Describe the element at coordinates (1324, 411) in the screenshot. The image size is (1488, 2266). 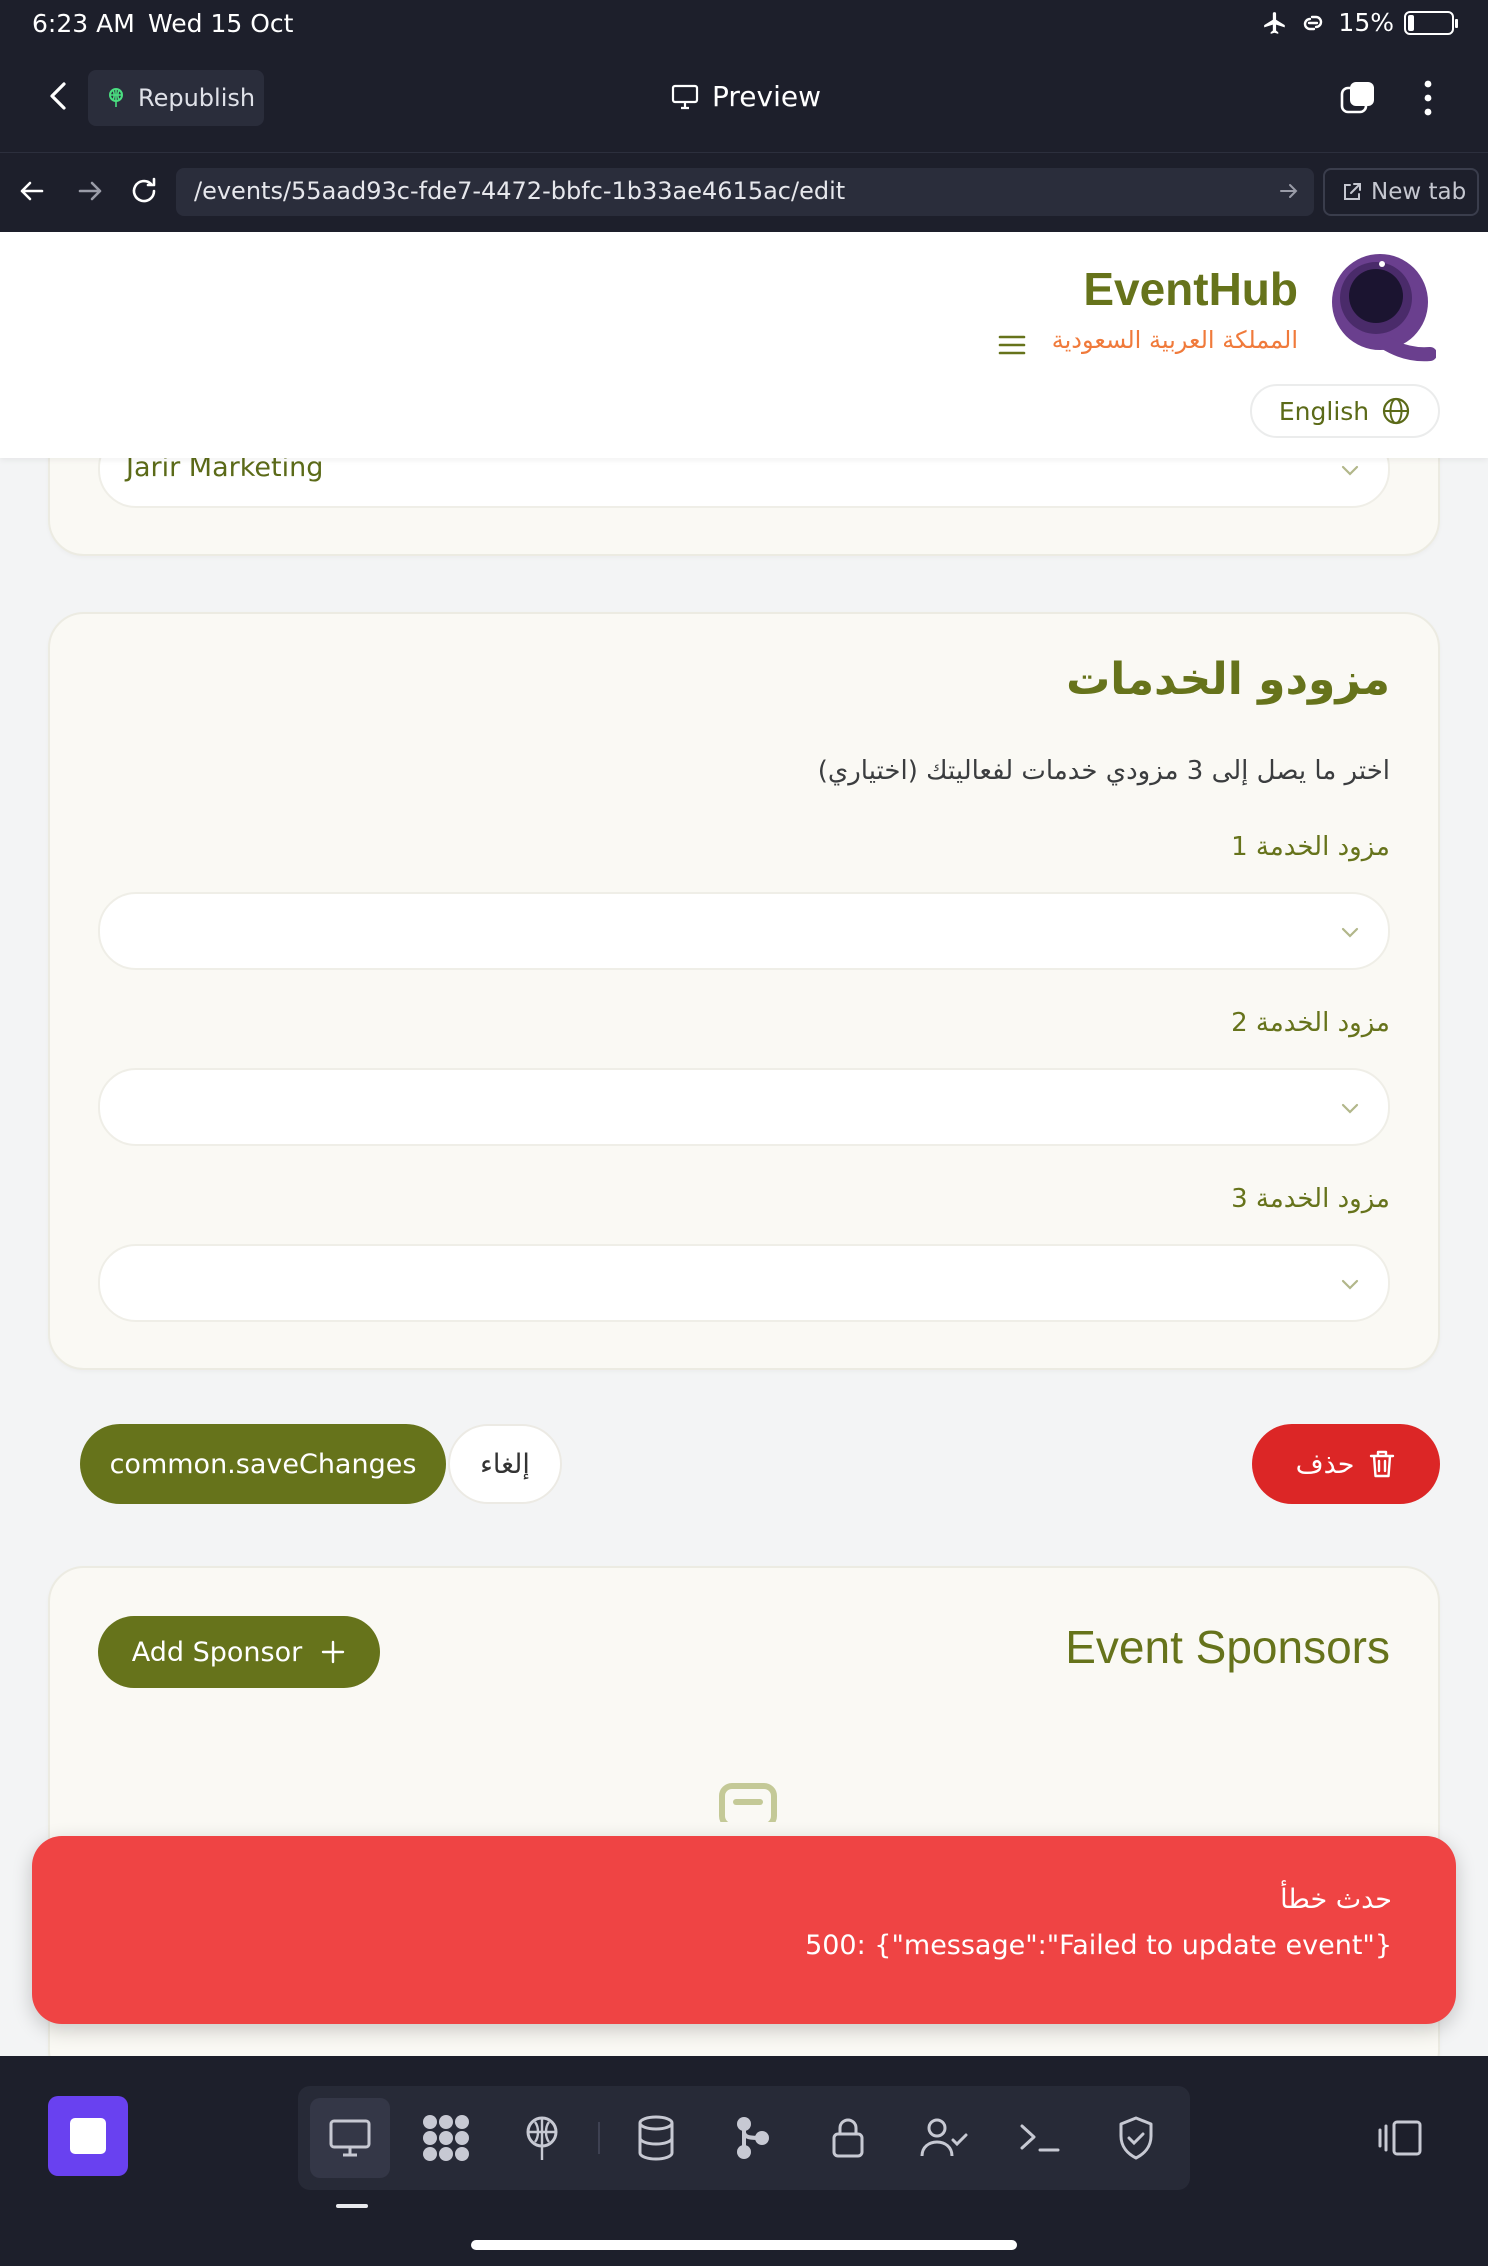
I see `language-label: English` at that location.